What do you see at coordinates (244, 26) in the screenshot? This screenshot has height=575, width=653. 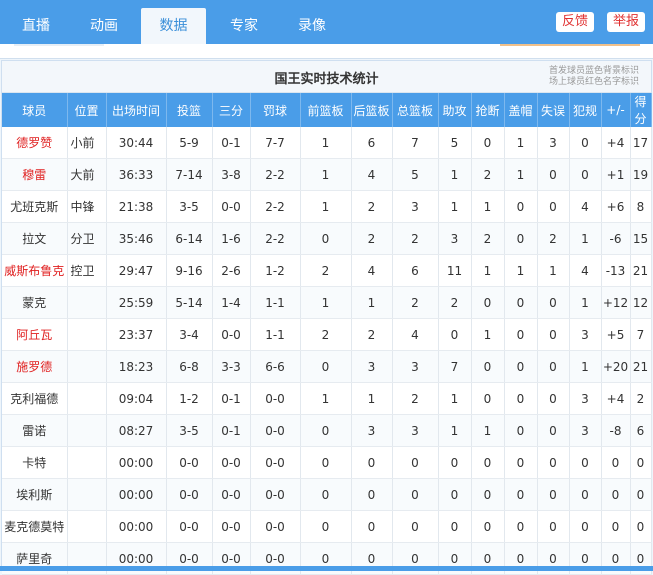 I see `tab-experts: 专家` at bounding box center [244, 26].